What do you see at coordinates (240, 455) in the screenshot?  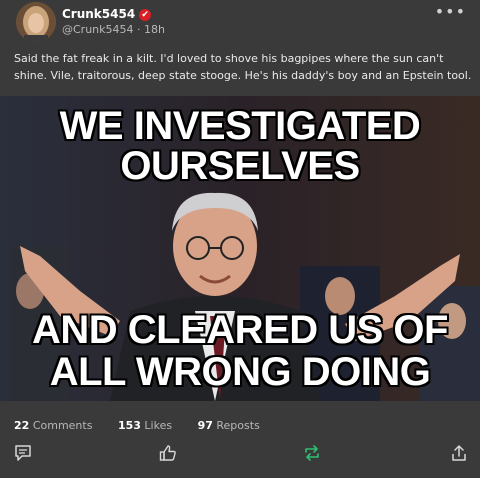 I see `action-bar` at bounding box center [240, 455].